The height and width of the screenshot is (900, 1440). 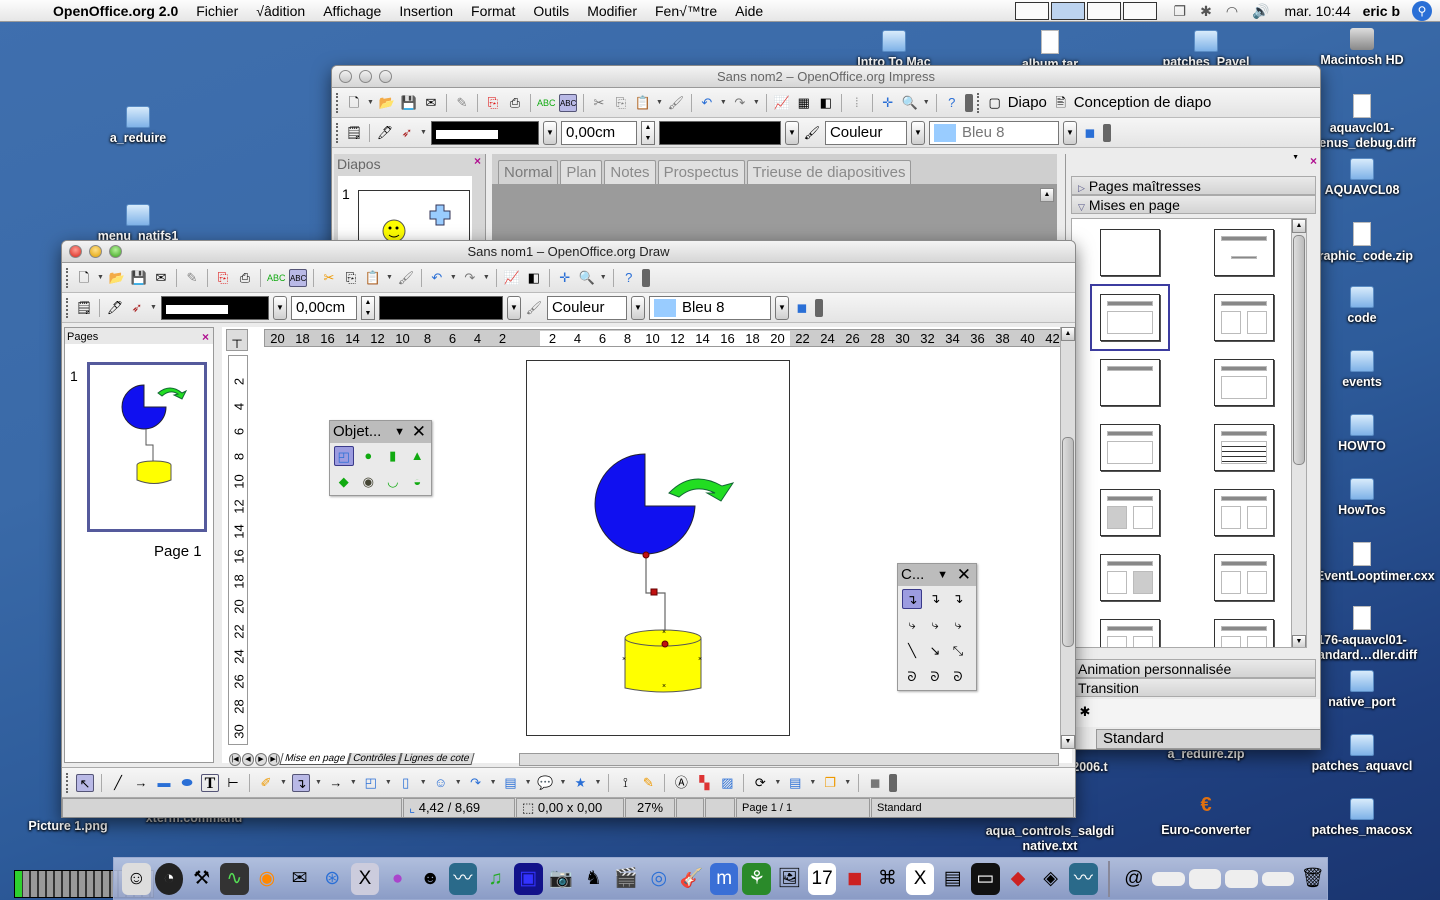 What do you see at coordinates (1232, 11) in the screenshot?
I see `wifi-icon: ◠` at bounding box center [1232, 11].